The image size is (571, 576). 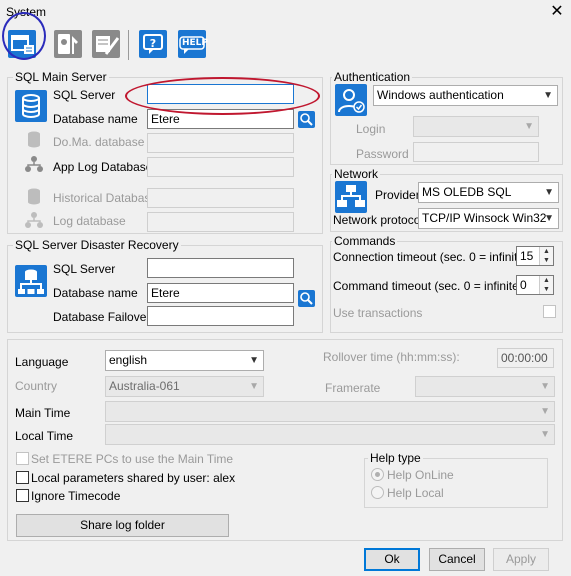 I want to click on help-local-label: Help Local, so click(x=415, y=493).